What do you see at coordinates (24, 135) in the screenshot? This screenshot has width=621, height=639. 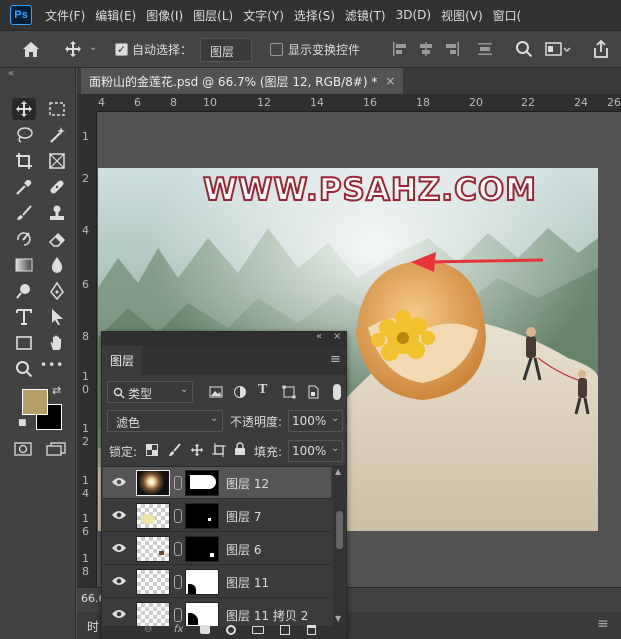 I see `lasso-tool-button` at bounding box center [24, 135].